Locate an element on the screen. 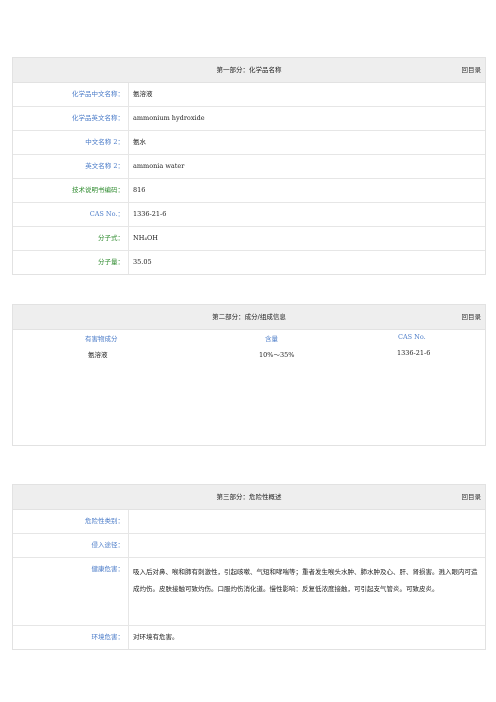  column-header-component: 有害物成分 is located at coordinates (101, 339).